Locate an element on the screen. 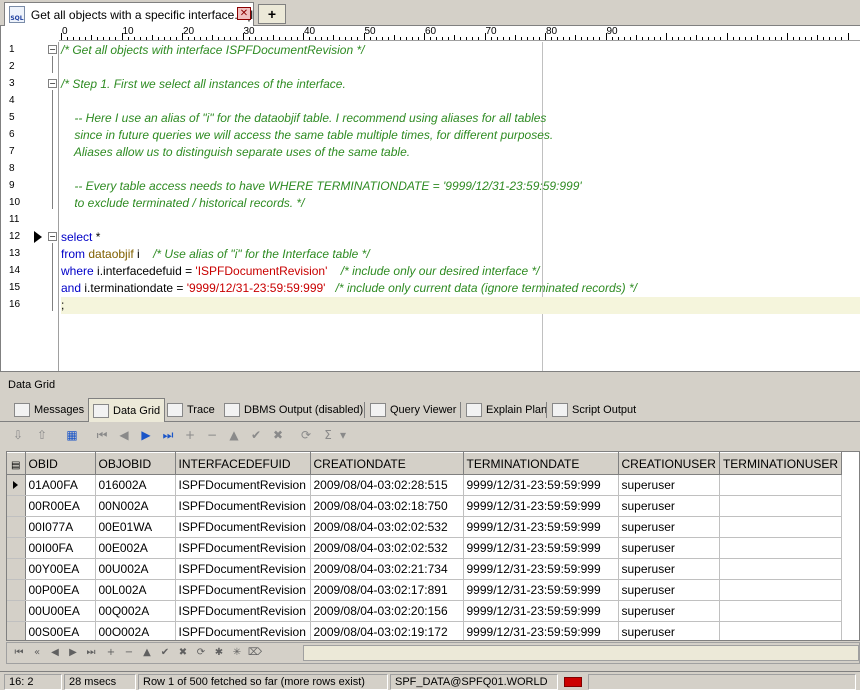 The width and height of the screenshot is (860, 690). nav-clear-bookmark-icon: ✳ is located at coordinates (237, 653).